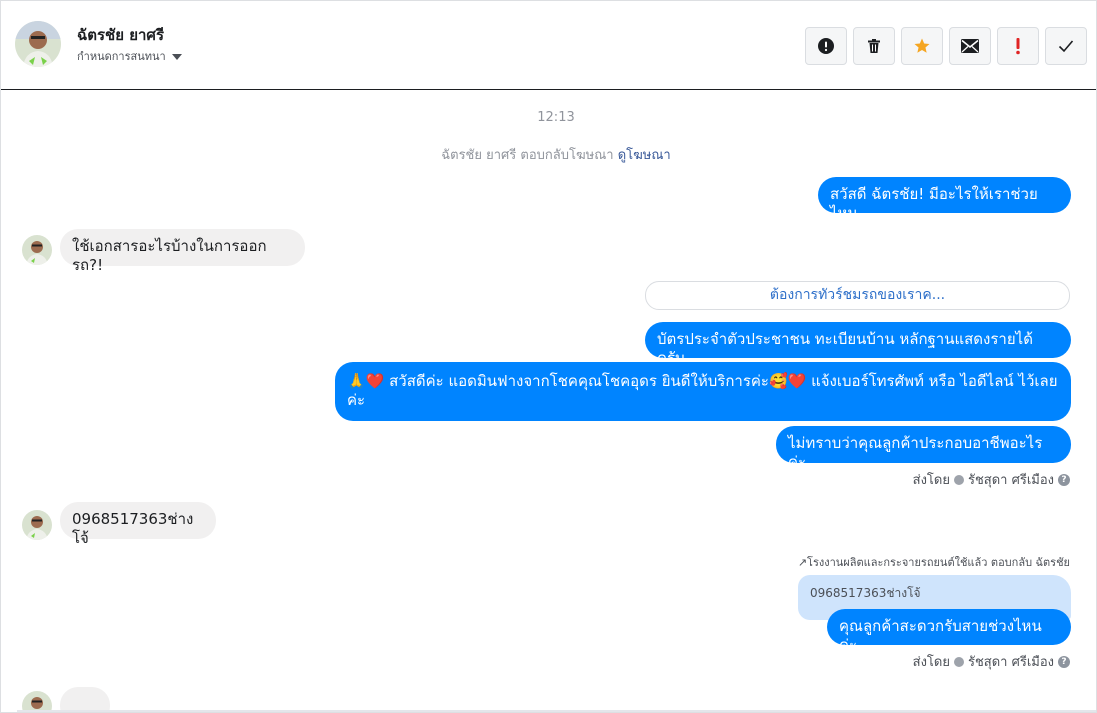 Image resolution: width=1097 pixels, height=713 pixels. Describe the element at coordinates (120, 35) in the screenshot. I see `contact-name: ฉัตรชัย ยาศรี` at that location.